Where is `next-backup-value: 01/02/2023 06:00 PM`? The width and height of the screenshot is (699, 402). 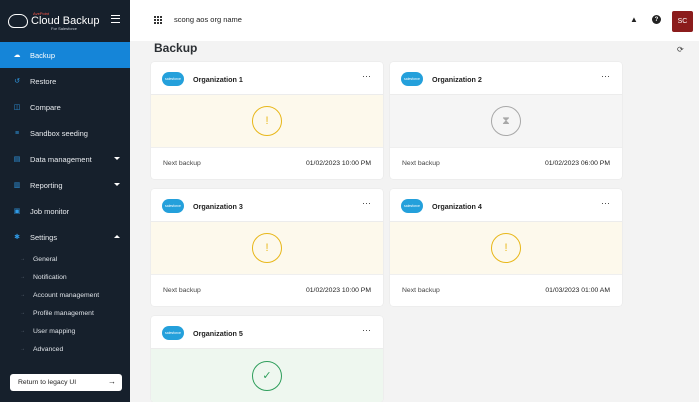 next-backup-value: 01/02/2023 06:00 PM is located at coordinates (577, 163).